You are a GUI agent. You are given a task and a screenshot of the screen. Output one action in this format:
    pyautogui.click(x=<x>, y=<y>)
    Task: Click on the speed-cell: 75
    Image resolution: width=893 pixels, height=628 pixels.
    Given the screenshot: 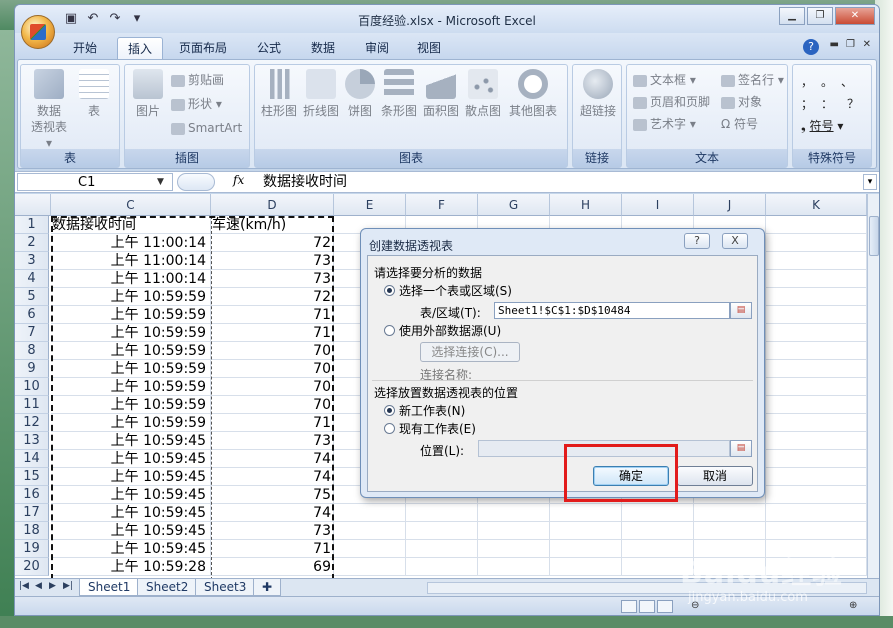 What is the action you would take?
    pyautogui.click(x=272, y=495)
    